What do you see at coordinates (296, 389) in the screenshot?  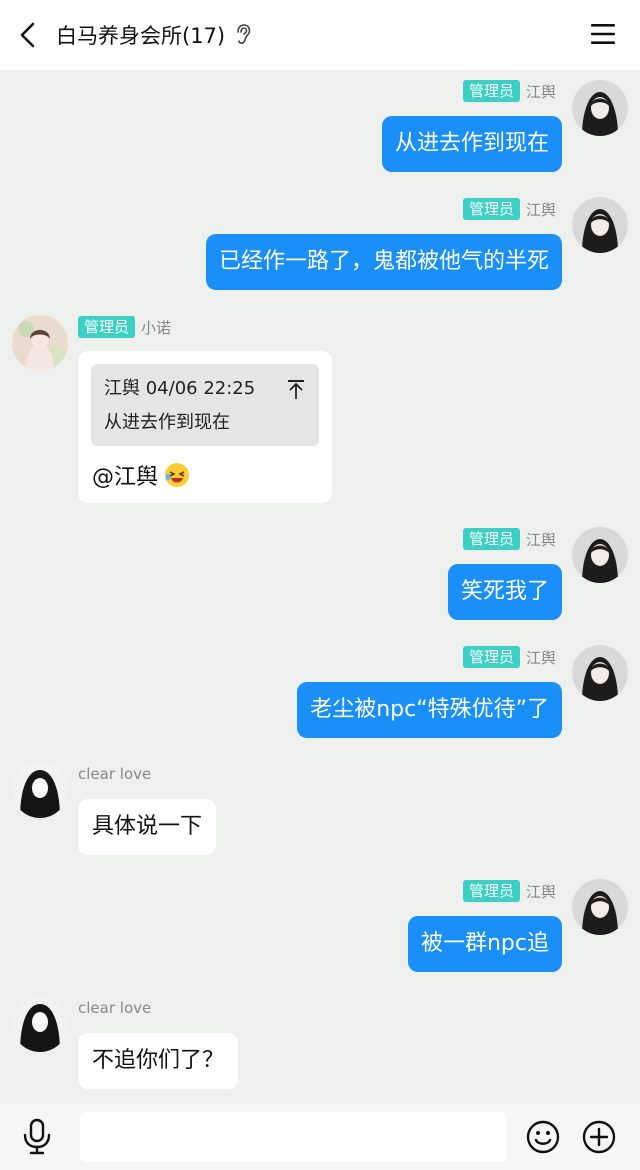 I see `quote-jump-icon` at bounding box center [296, 389].